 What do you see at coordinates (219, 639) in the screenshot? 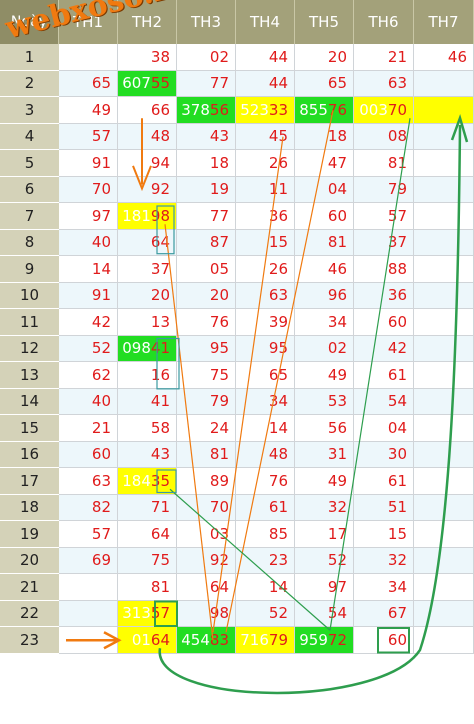
I see `cell-suffix: 83` at bounding box center [219, 639].